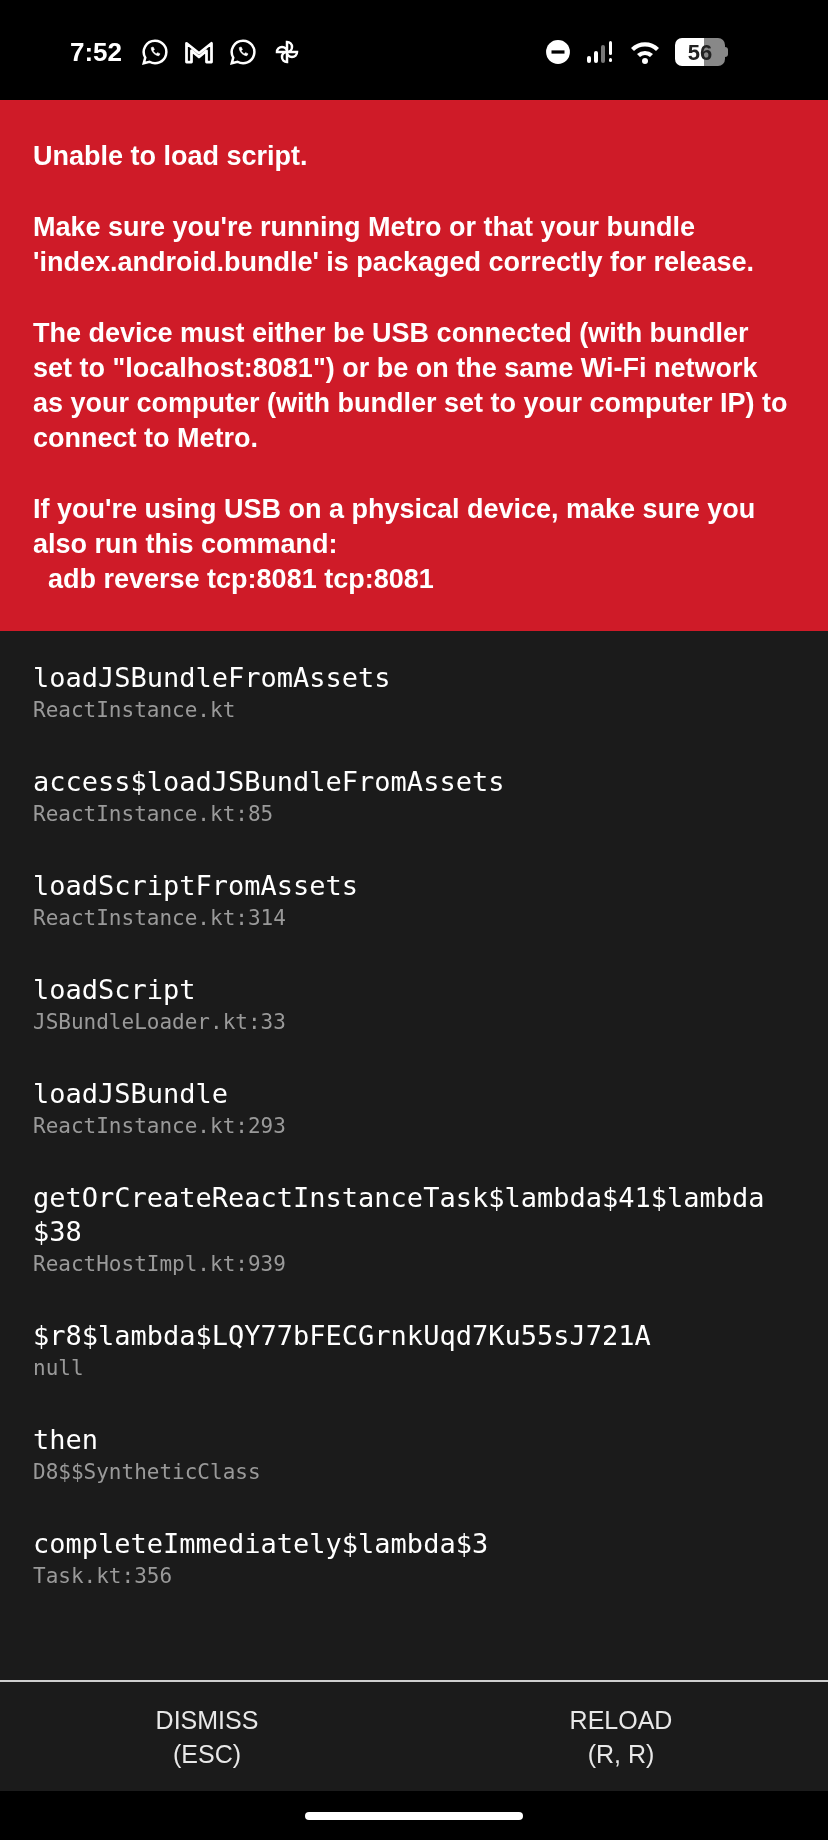  What do you see at coordinates (411, 386) in the screenshot?
I see `error-message: The device must either be USB connected (with bundler set to "localhost:8081") or be on the same Wi-Fi network as your computer (with bundler set to your computer IP) to connect to Metro.` at bounding box center [411, 386].